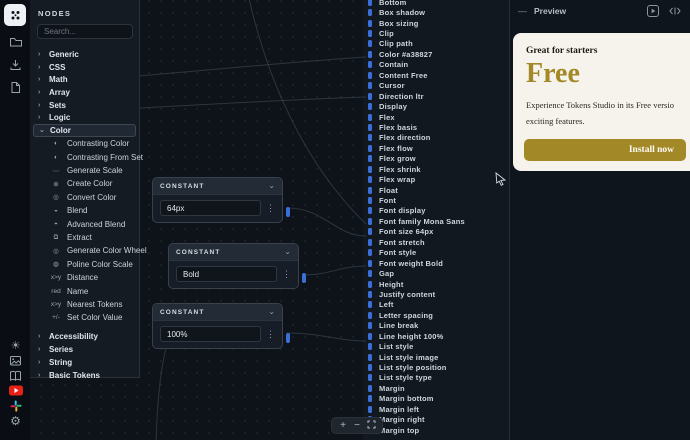 The width and height of the screenshot is (690, 440). I want to click on sidebar-category-color: ⌄ Color, so click(84, 131).